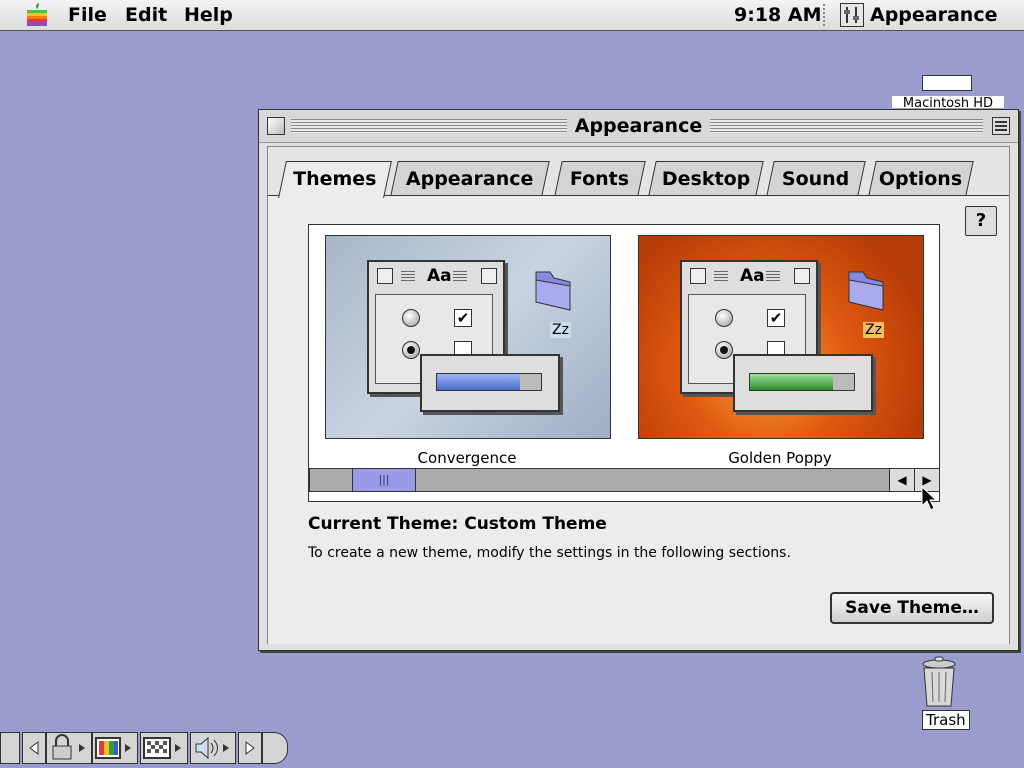 The height and width of the screenshot is (768, 1024). Describe the element at coordinates (947, 83) in the screenshot. I see `hard-disk-icon` at that location.